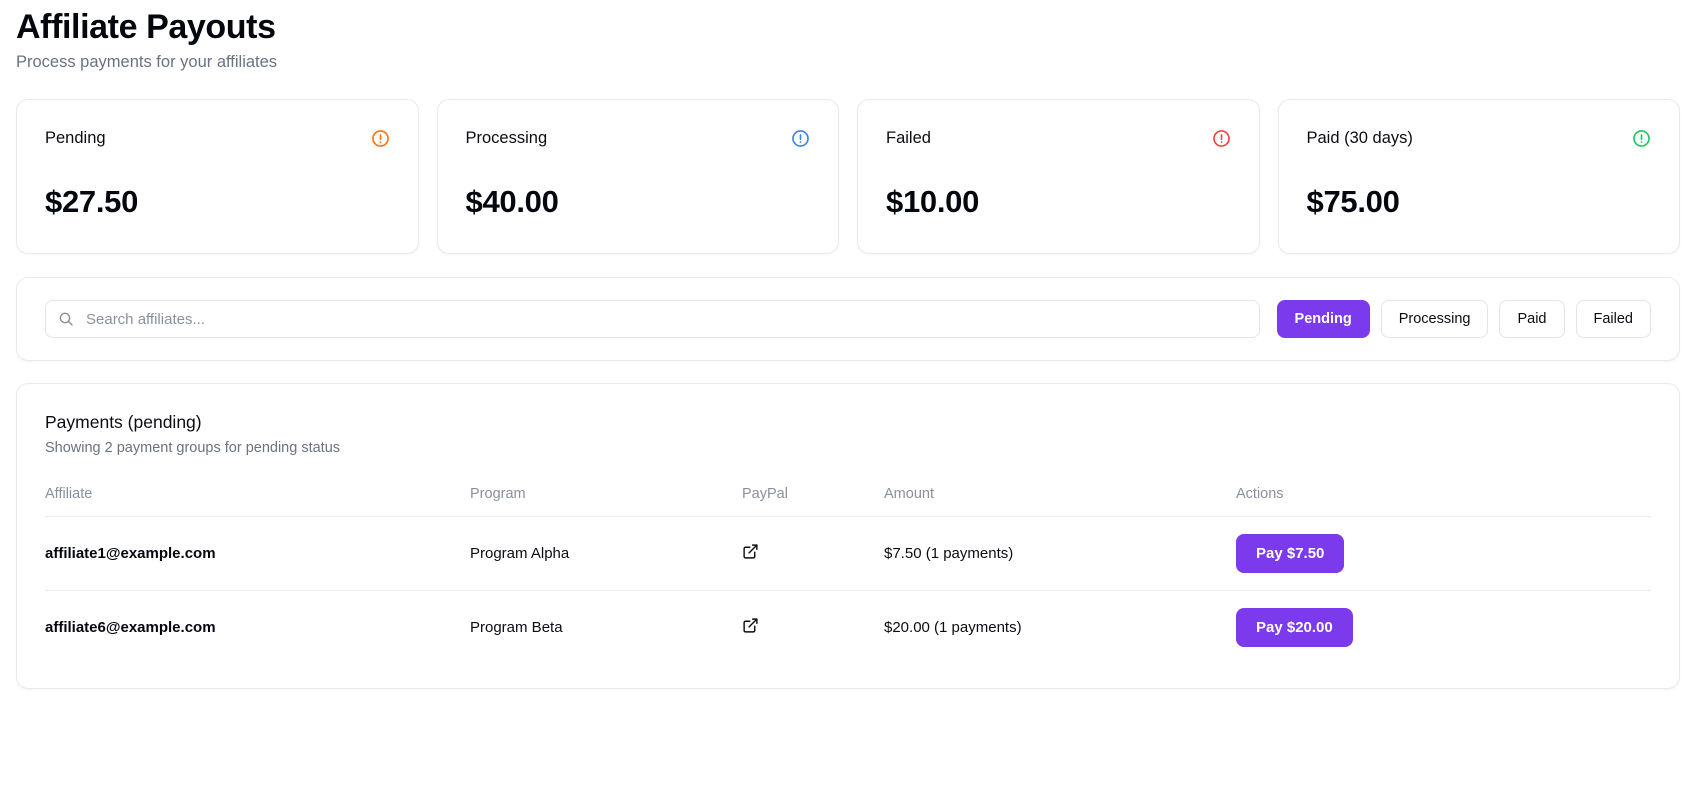 The image size is (1696, 789). I want to click on payments-title: Payments (pending), so click(123, 422).